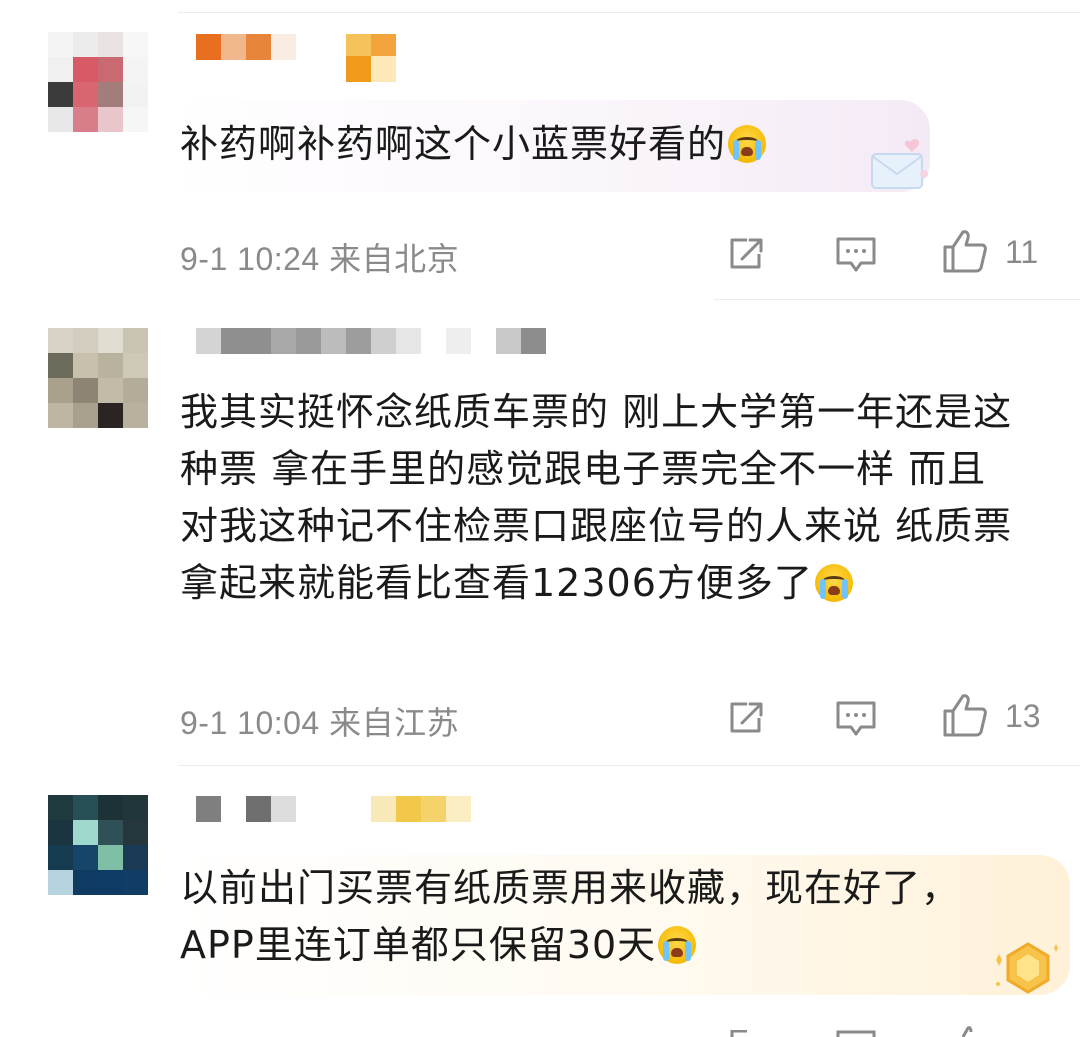 This screenshot has height=1037, width=1080. Describe the element at coordinates (965, 1031) in the screenshot. I see `thumbs-up-icon` at that location.